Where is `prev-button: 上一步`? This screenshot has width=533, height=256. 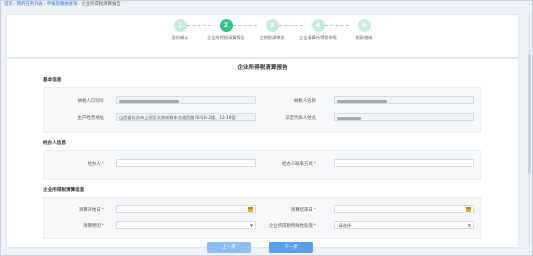 prev-button: 上一步 is located at coordinates (229, 247).